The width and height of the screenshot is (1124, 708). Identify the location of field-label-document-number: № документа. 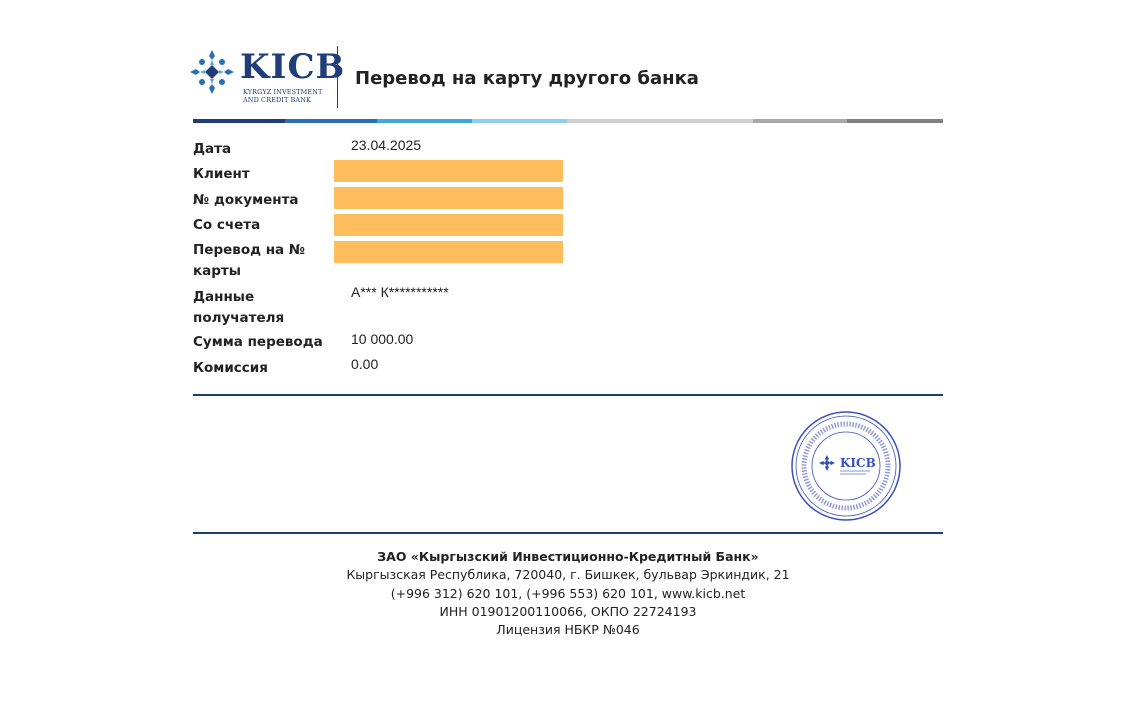
(246, 200).